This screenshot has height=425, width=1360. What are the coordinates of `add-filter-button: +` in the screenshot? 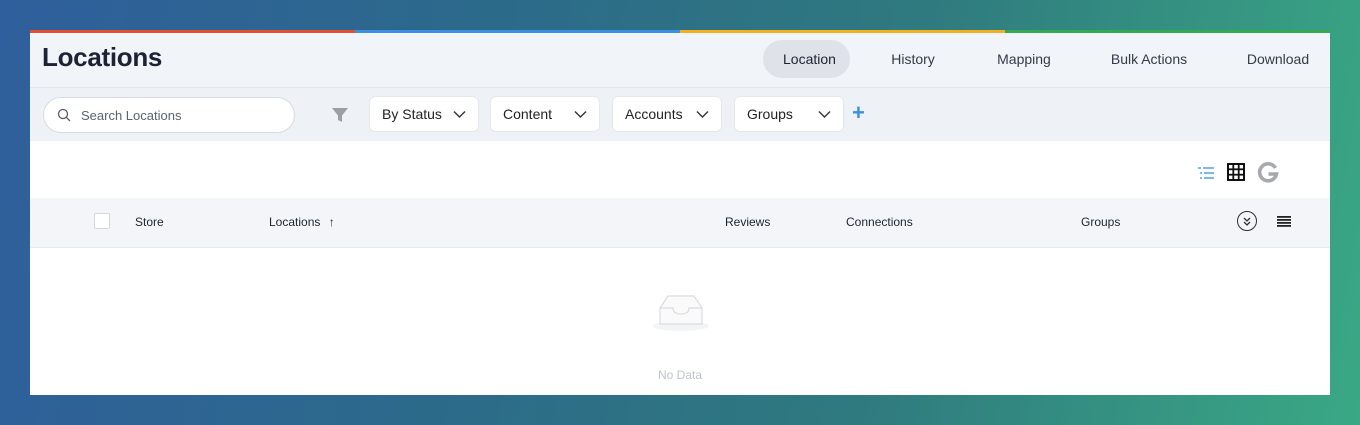 It's located at (858, 113).